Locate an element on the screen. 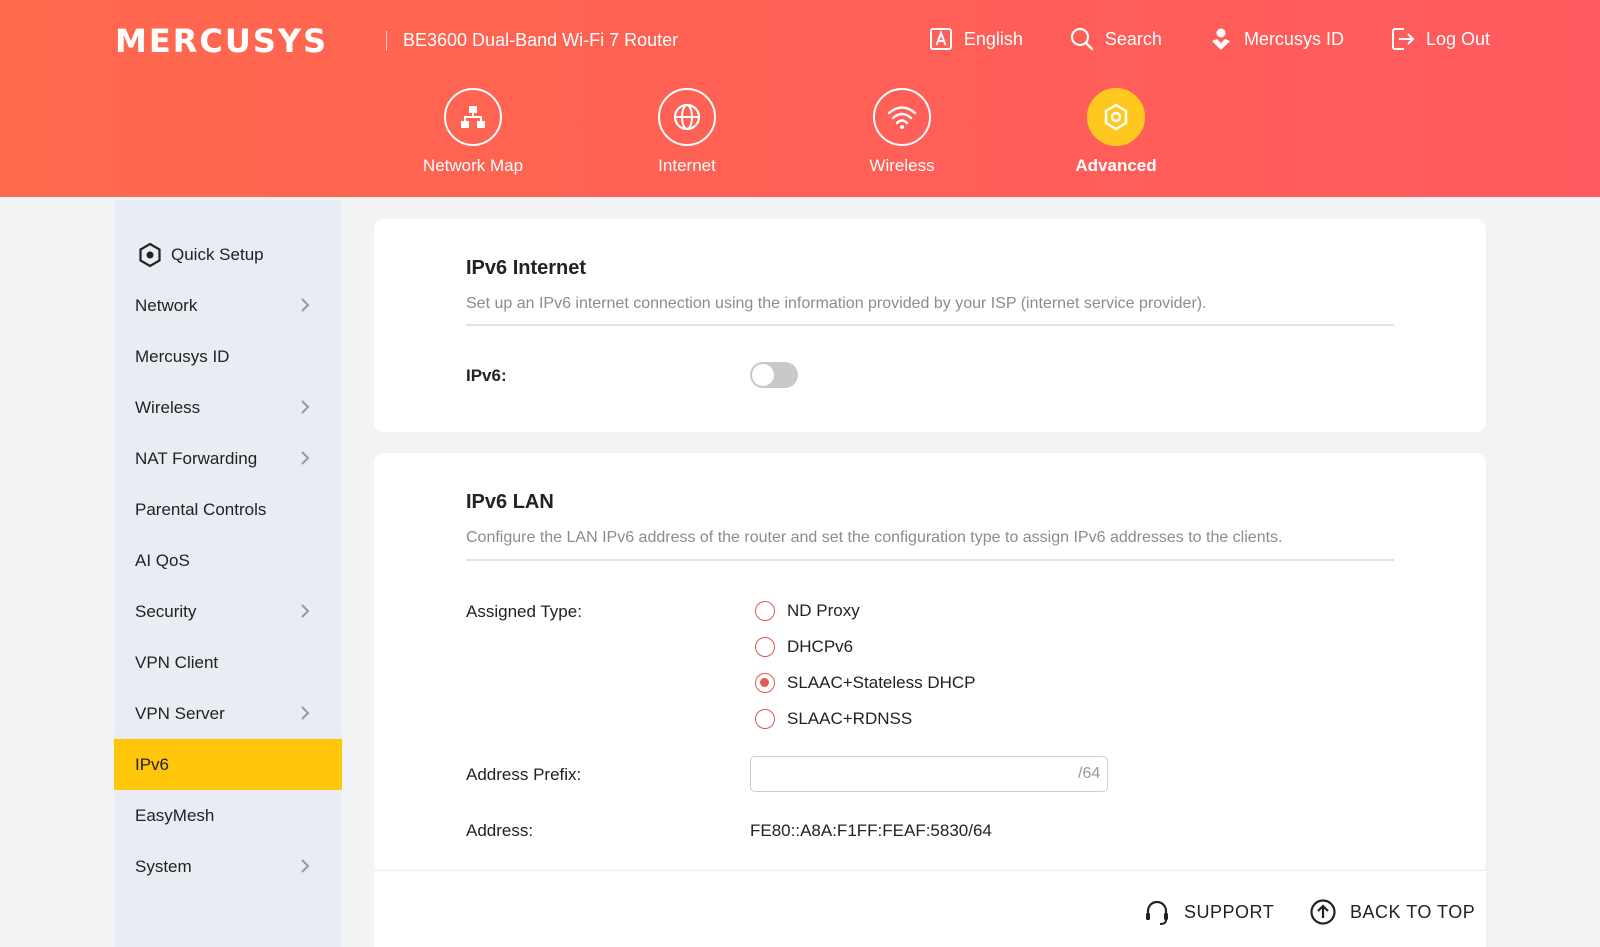 This screenshot has height=947, width=1600. sidebar-item-label: Quick Setup is located at coordinates (217, 254).